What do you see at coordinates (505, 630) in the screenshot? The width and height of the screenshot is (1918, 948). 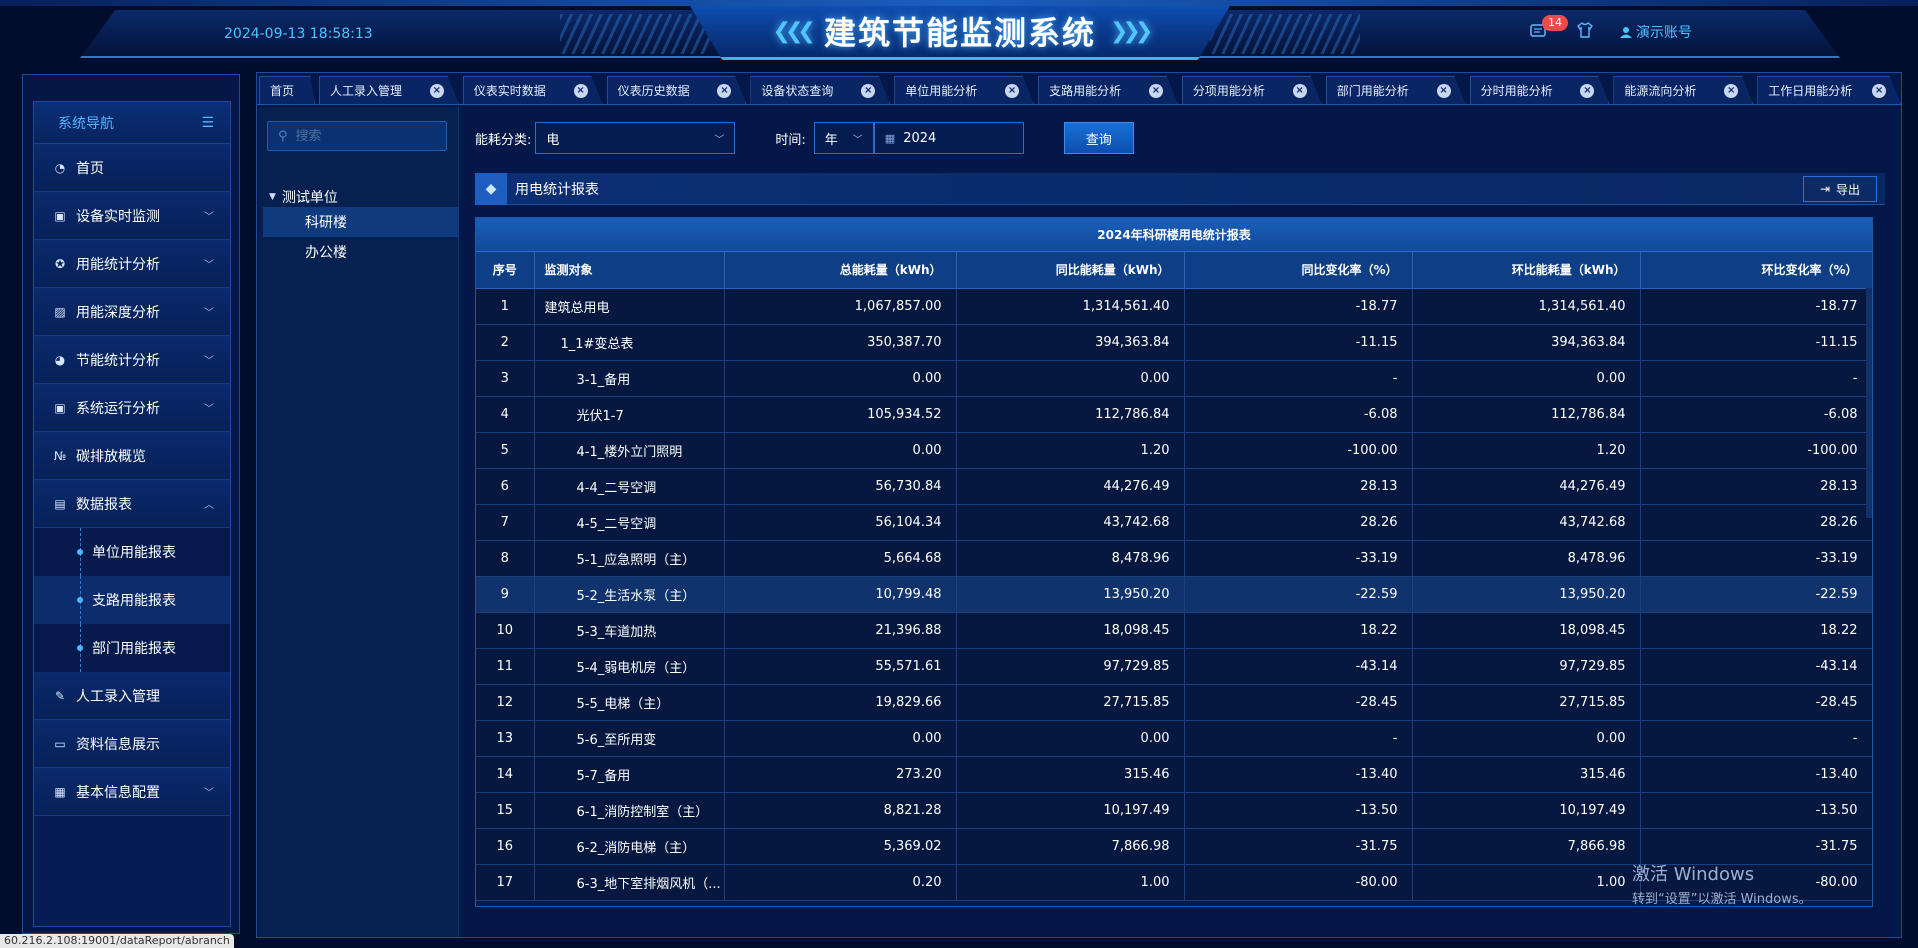 I see `table-cell: 10` at bounding box center [505, 630].